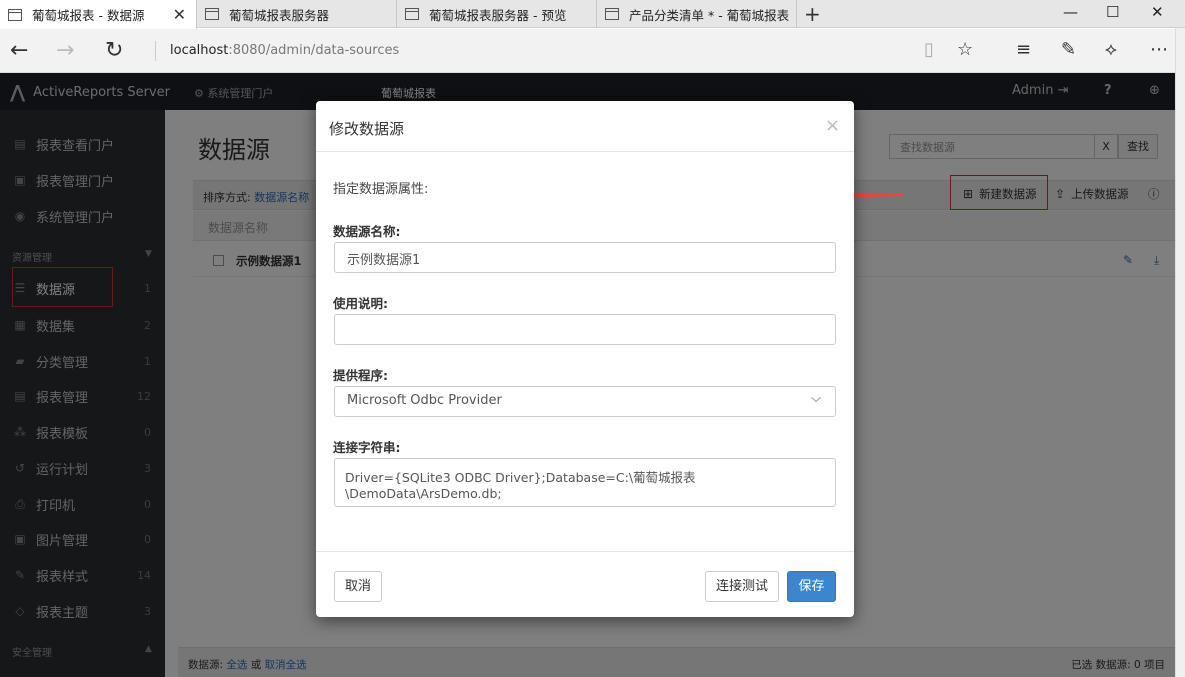  Describe the element at coordinates (1070, 12) in the screenshot. I see `minimize-icon: —` at that location.